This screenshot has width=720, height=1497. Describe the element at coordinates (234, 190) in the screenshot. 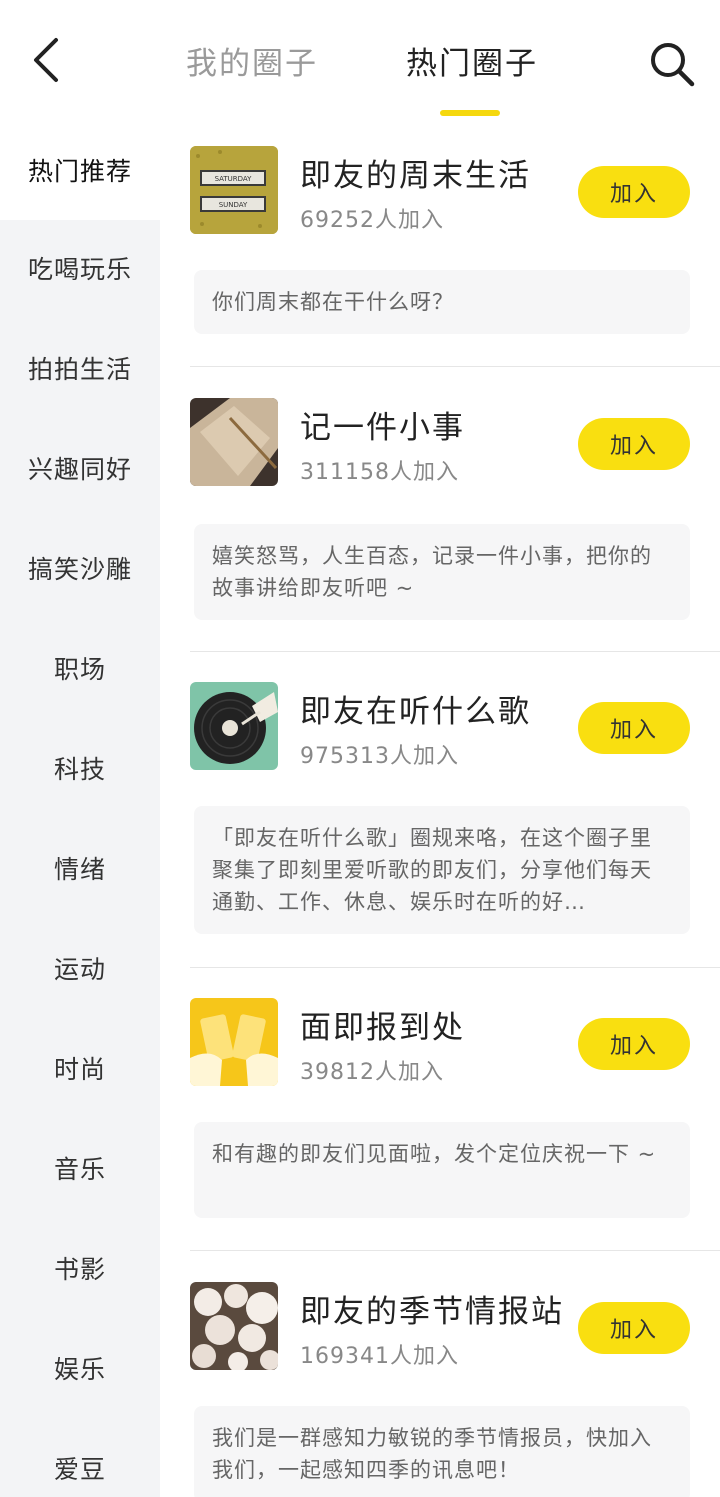

I see `circle-thumbnail: SATURDAY SUNDAY` at that location.